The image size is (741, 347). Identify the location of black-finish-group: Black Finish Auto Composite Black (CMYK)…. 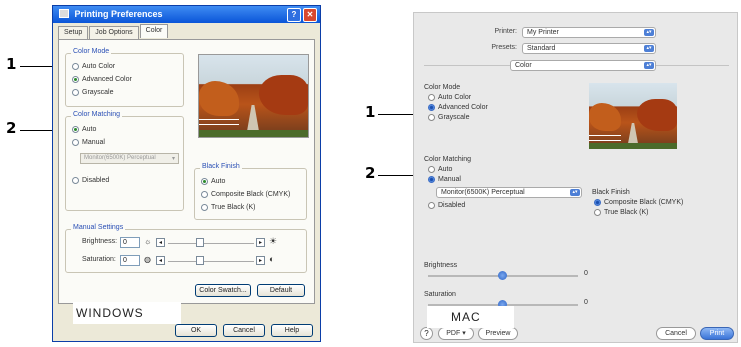
(250, 191).